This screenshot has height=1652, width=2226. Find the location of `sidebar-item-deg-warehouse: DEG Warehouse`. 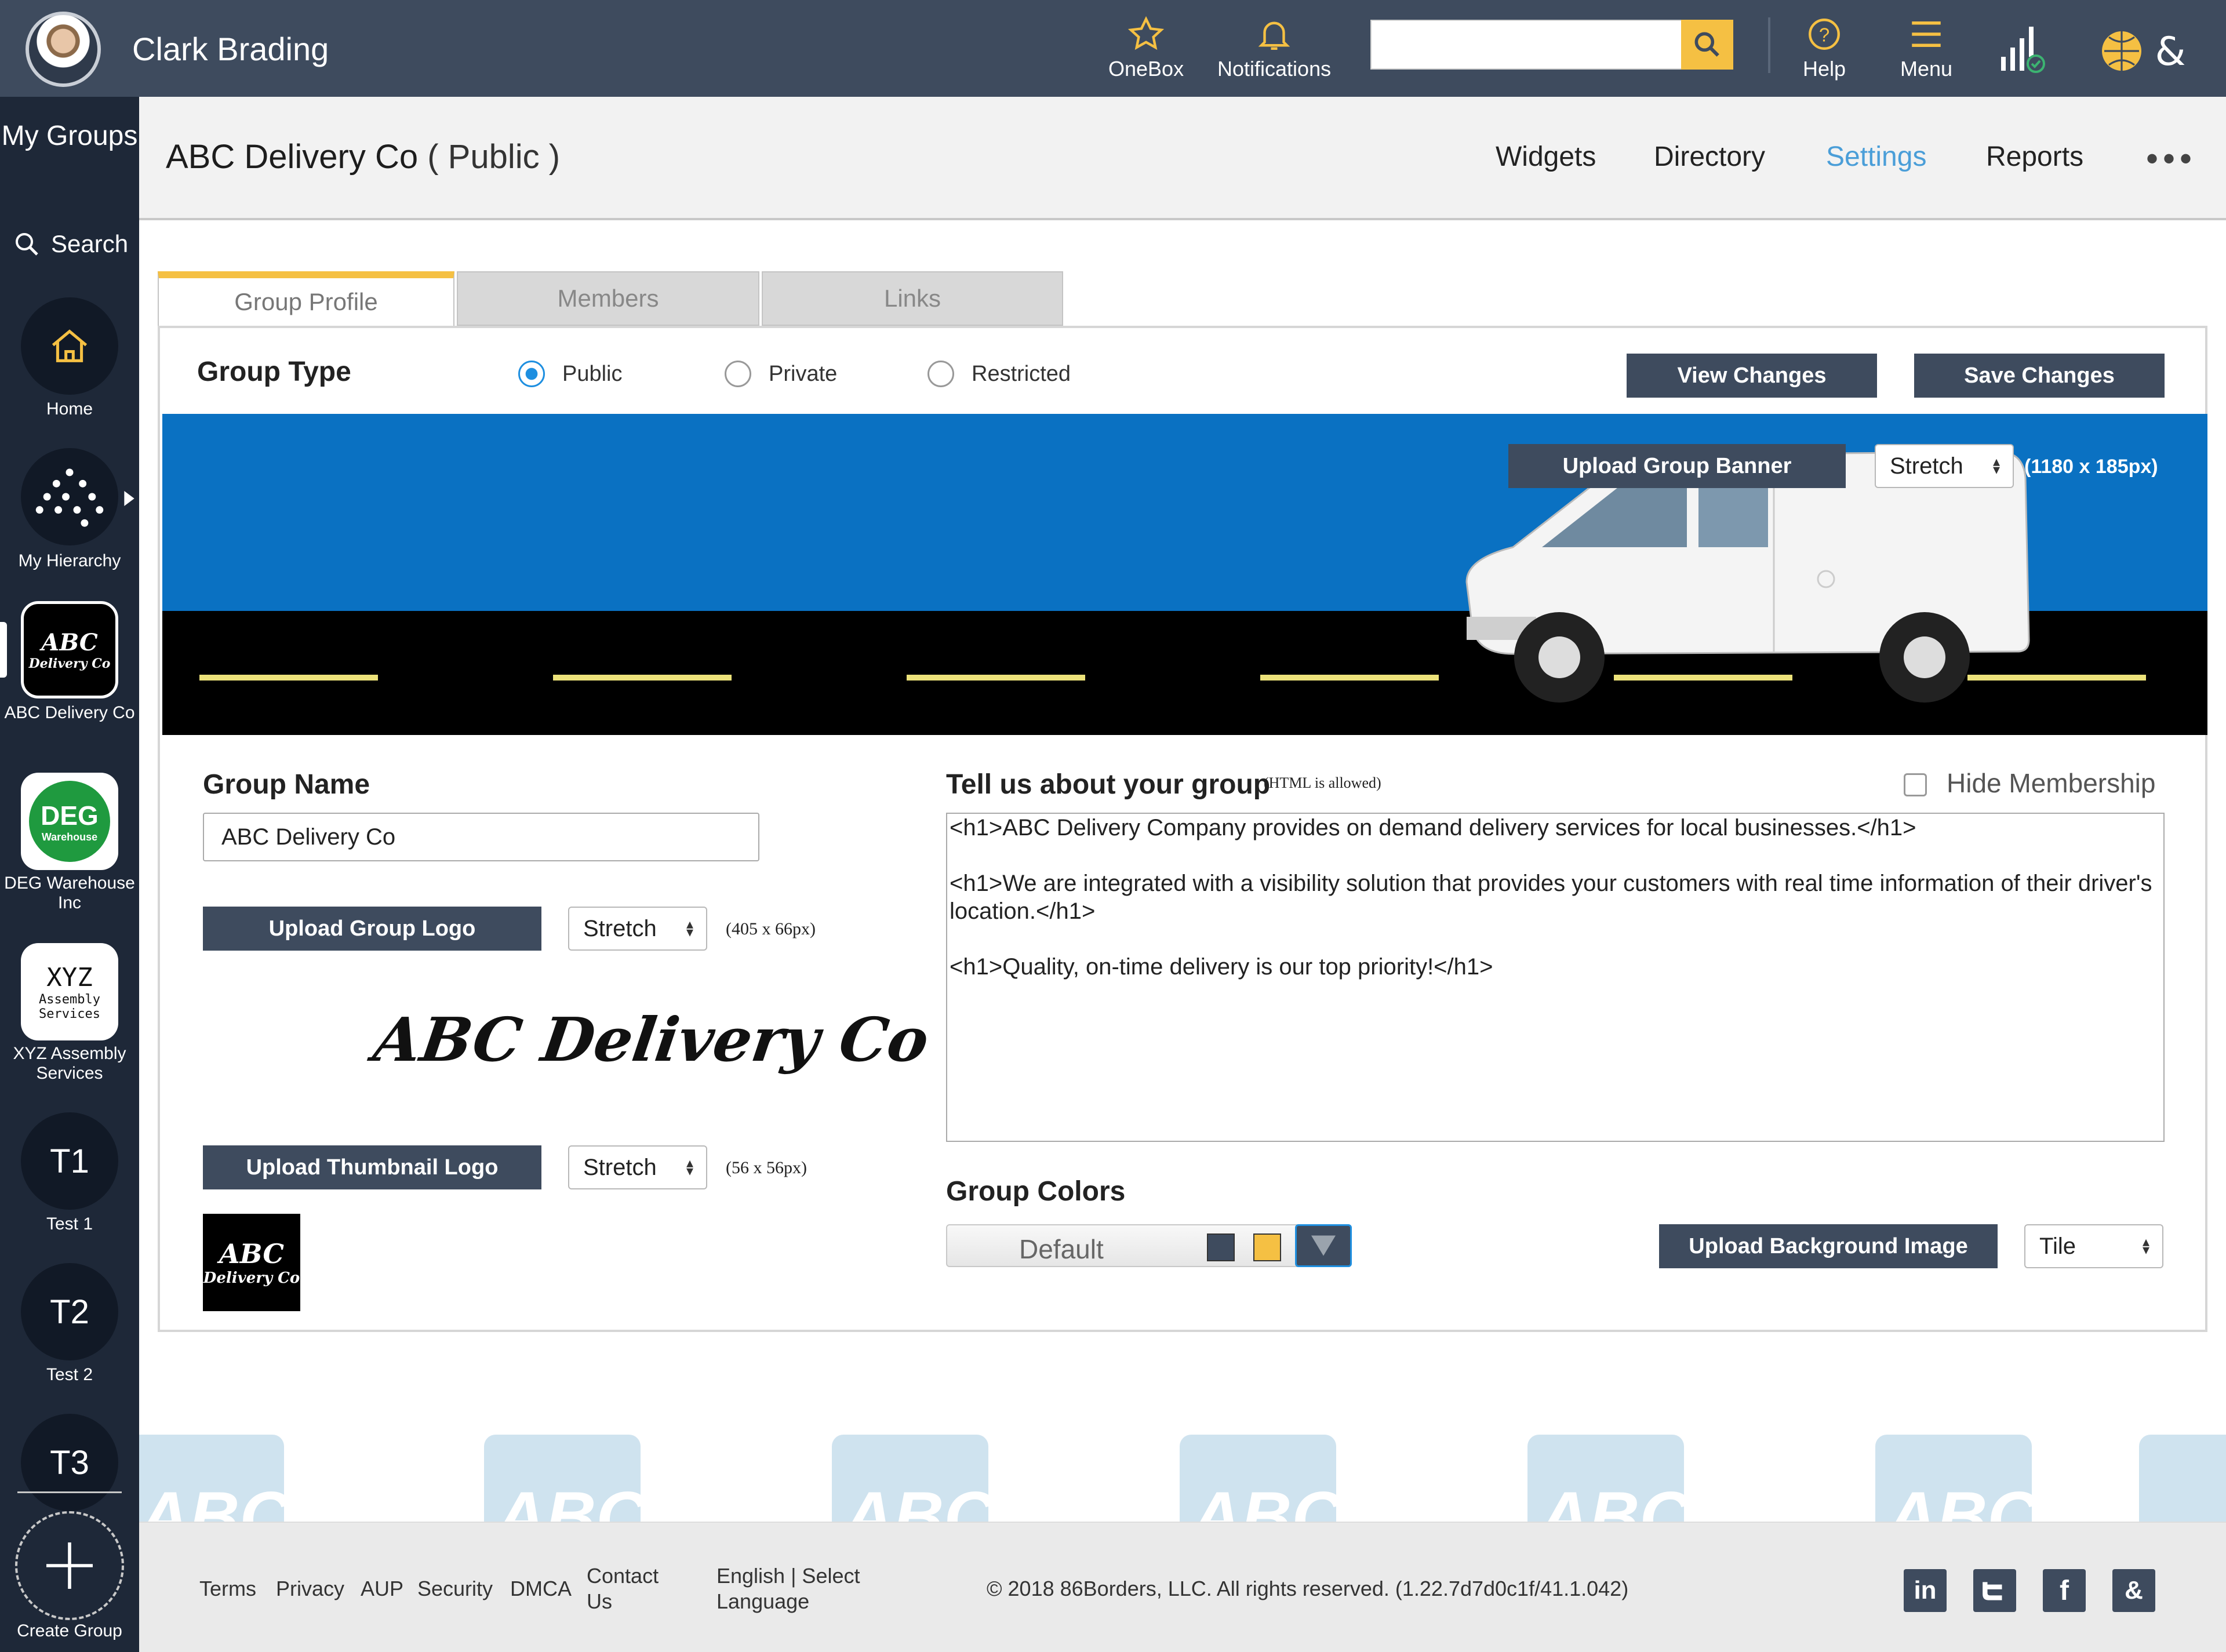

sidebar-item-deg-warehouse: DEG Warehouse is located at coordinates (70, 821).